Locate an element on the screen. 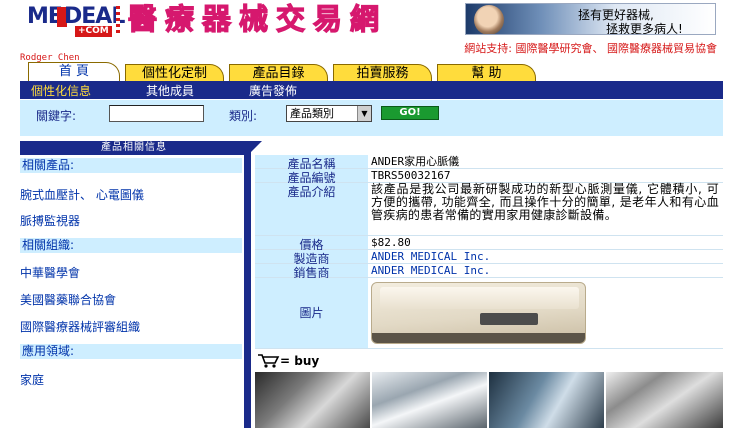 The width and height of the screenshot is (741, 432). row-image: 圖片 is located at coordinates (489, 313).